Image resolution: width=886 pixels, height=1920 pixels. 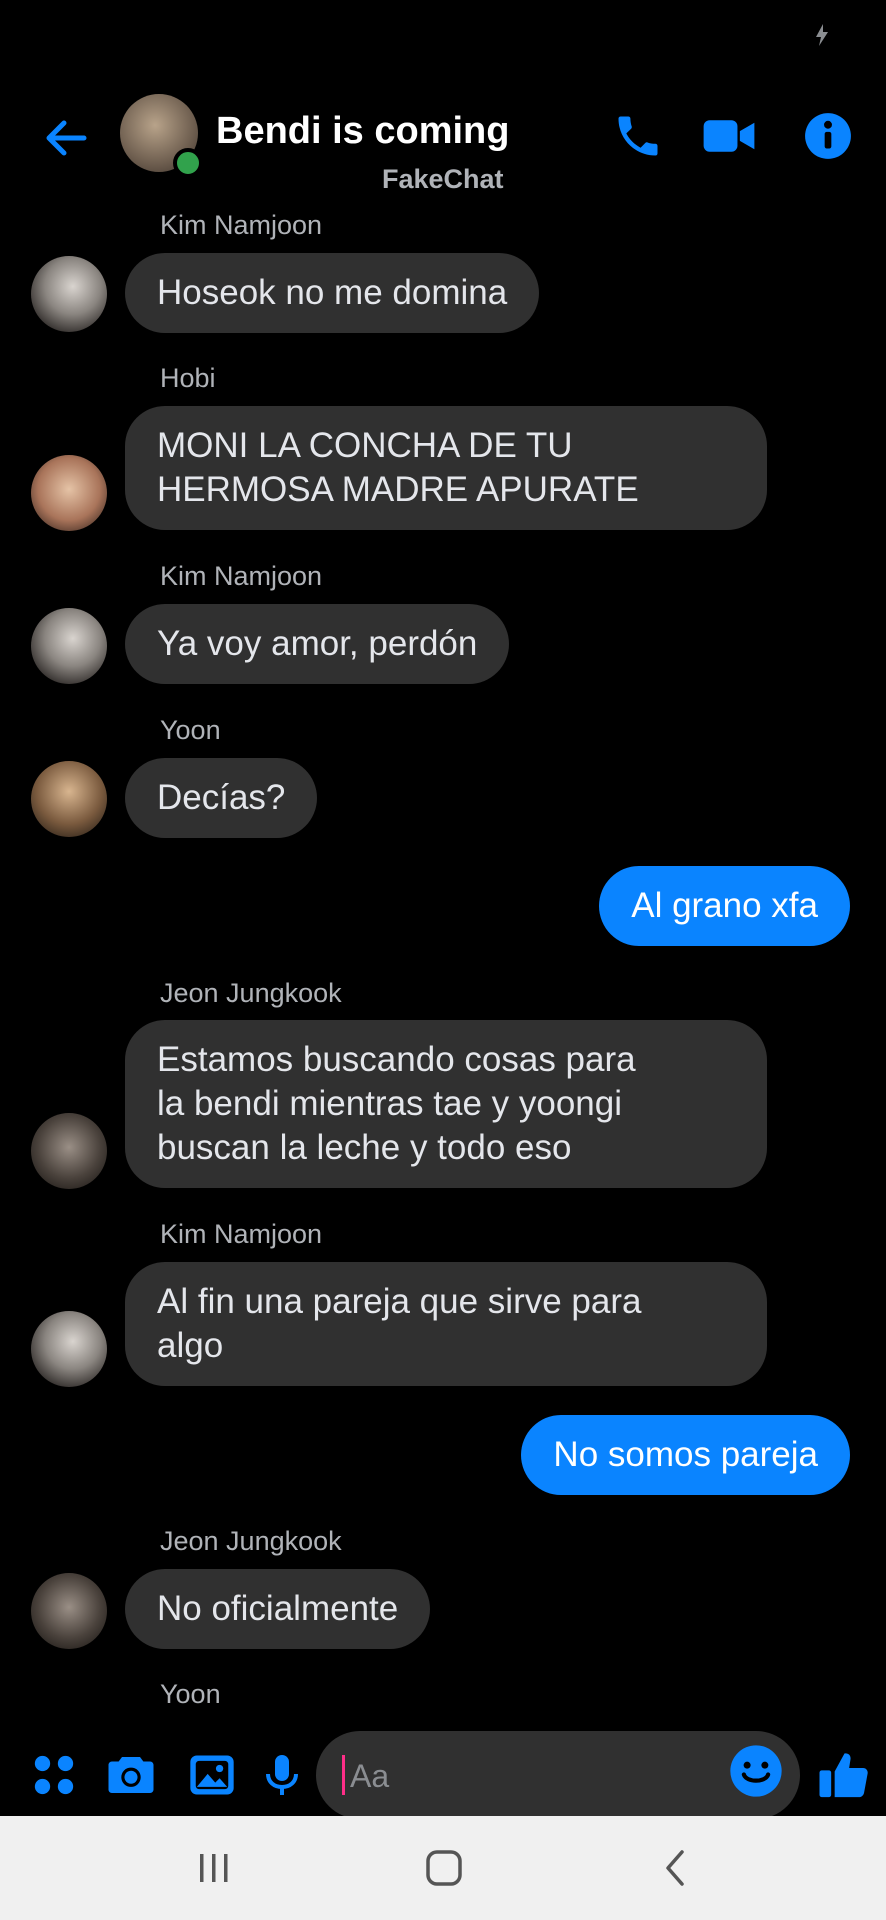 I want to click on emoji-icon, so click(x=756, y=1771).